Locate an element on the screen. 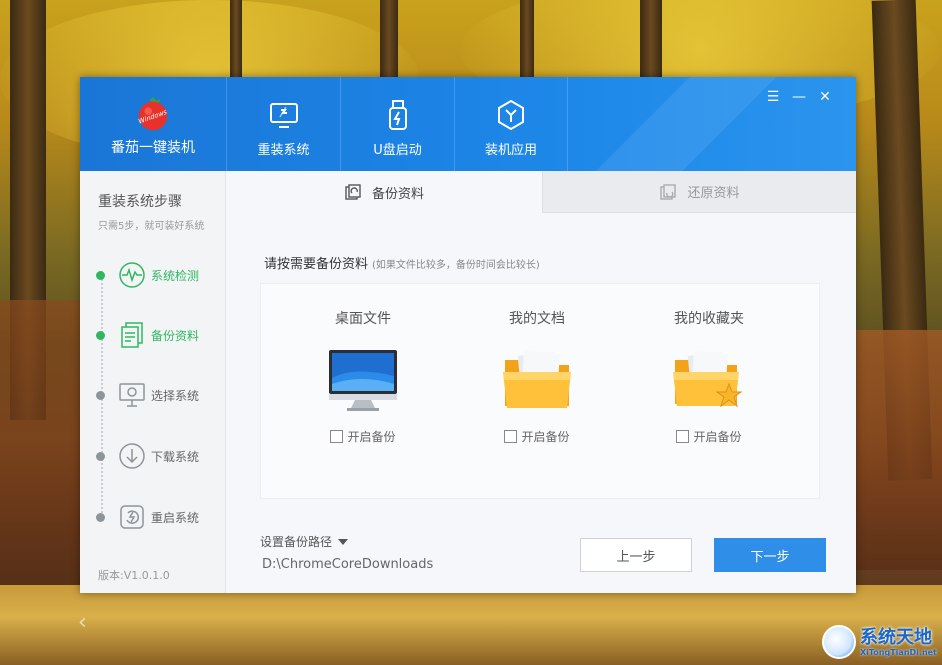  enable-backup-desktop: 开启备份 is located at coordinates (363, 436).